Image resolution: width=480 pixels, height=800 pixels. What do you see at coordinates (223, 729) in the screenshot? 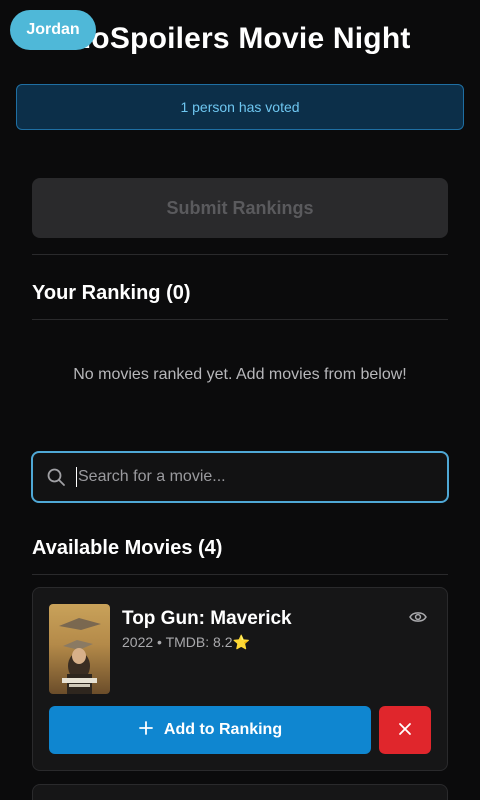
I see `add-to-ranking-label: Add to Ranking` at bounding box center [223, 729].